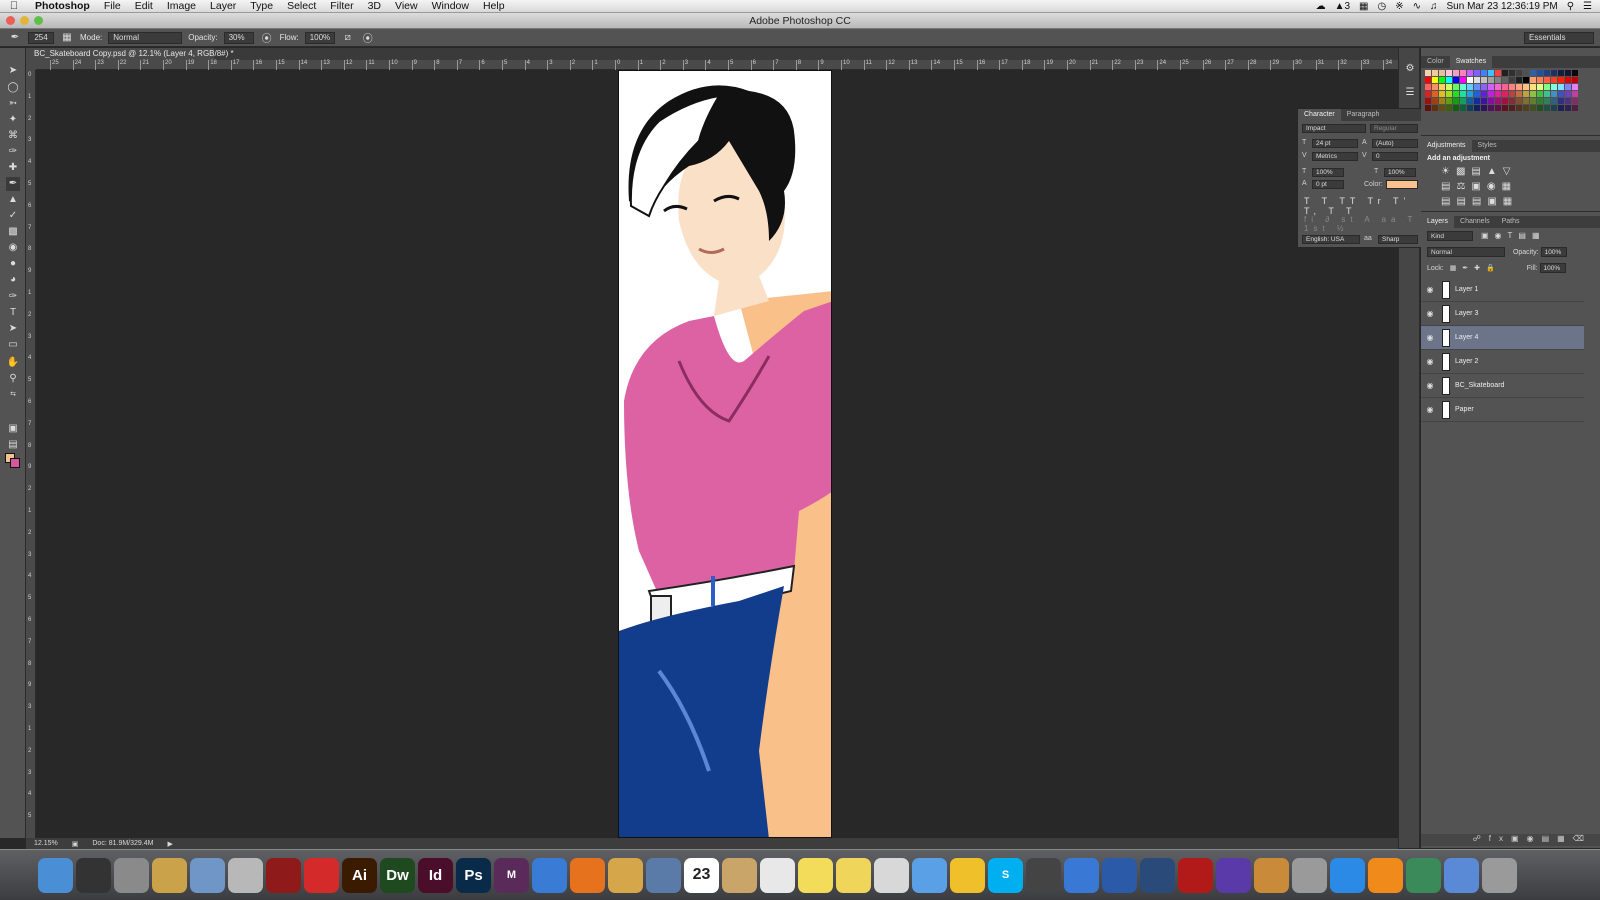 This screenshot has height=900, width=1600. What do you see at coordinates (725, 454) in the screenshot?
I see `document-artwork` at bounding box center [725, 454].